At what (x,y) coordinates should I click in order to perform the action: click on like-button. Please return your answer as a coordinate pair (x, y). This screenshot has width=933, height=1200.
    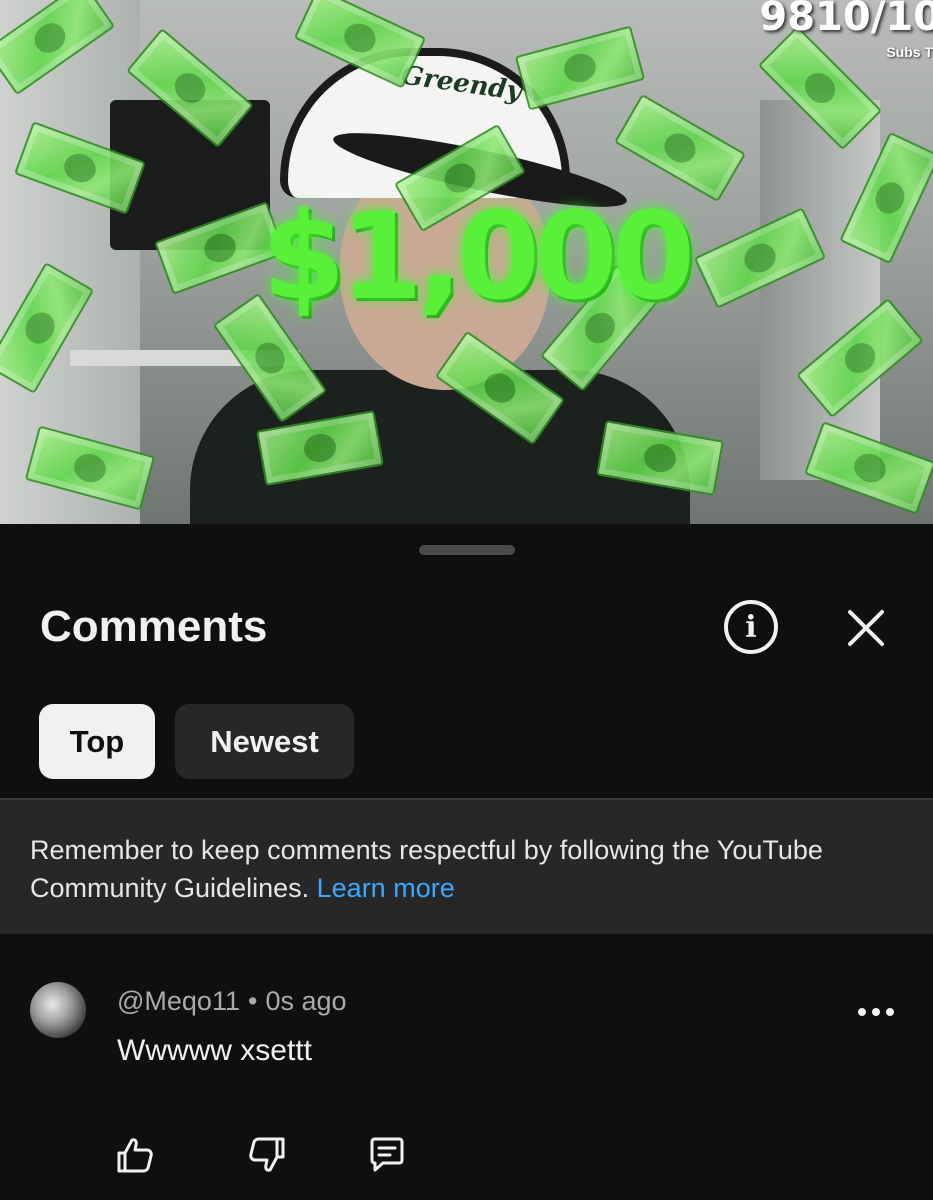
    Looking at the image, I should click on (135, 1155).